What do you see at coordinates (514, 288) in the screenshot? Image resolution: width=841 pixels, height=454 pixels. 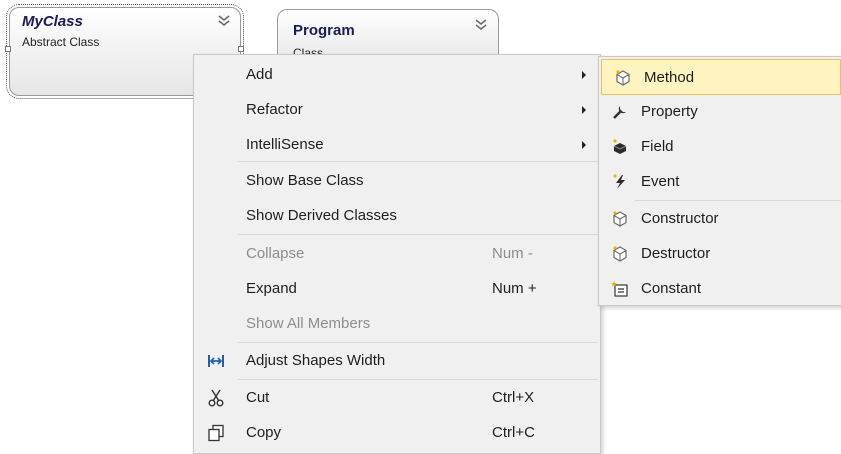 I see `shortcut-text: Num +` at bounding box center [514, 288].